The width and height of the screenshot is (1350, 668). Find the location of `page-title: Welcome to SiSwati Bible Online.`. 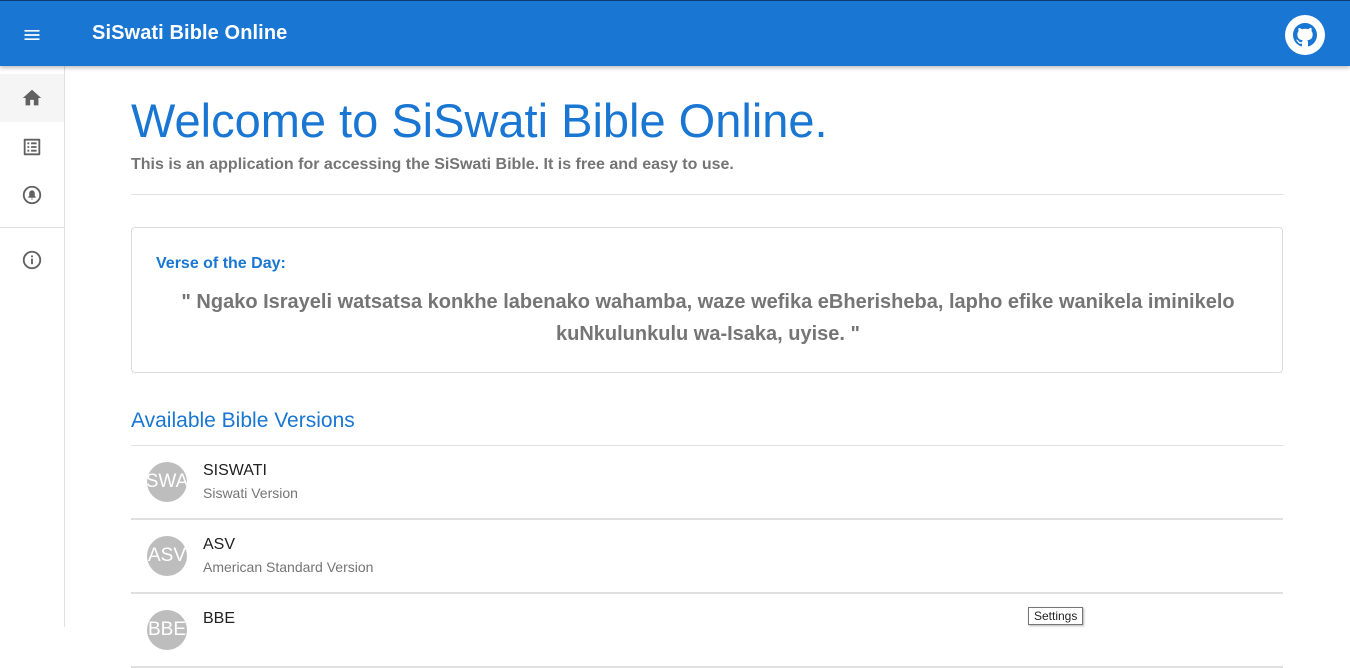

page-title: Welcome to SiSwati Bible Online. is located at coordinates (479, 120).